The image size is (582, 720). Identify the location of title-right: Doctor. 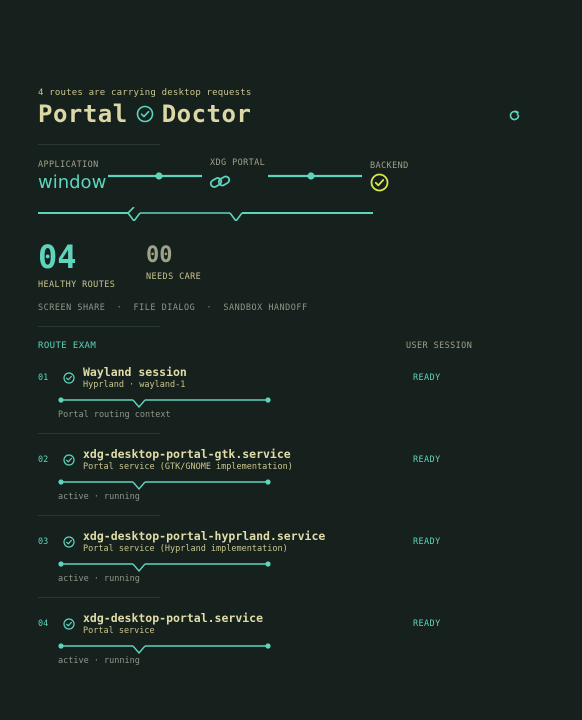
(206, 114).